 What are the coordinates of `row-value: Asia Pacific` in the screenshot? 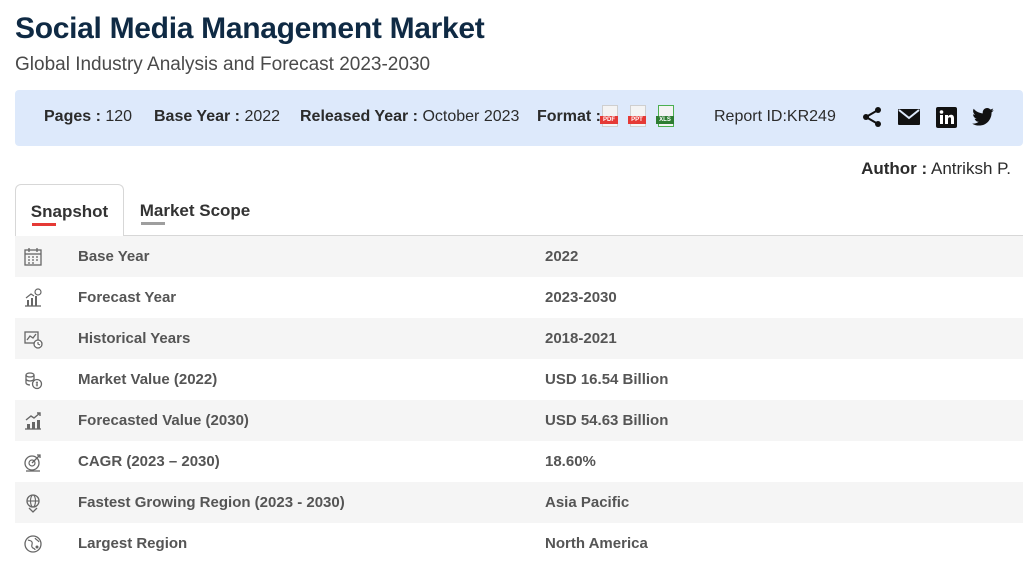 It's located at (587, 502).